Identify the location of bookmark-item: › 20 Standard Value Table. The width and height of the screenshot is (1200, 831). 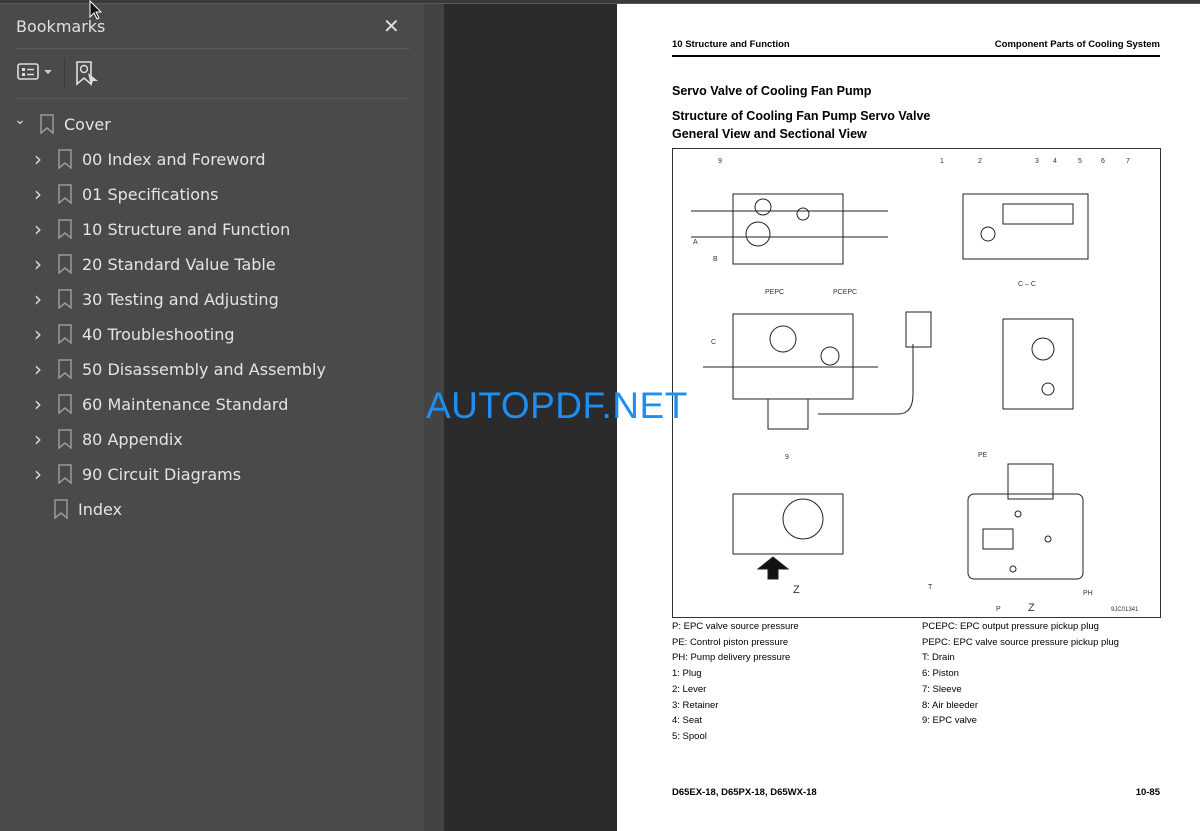
(151, 264).